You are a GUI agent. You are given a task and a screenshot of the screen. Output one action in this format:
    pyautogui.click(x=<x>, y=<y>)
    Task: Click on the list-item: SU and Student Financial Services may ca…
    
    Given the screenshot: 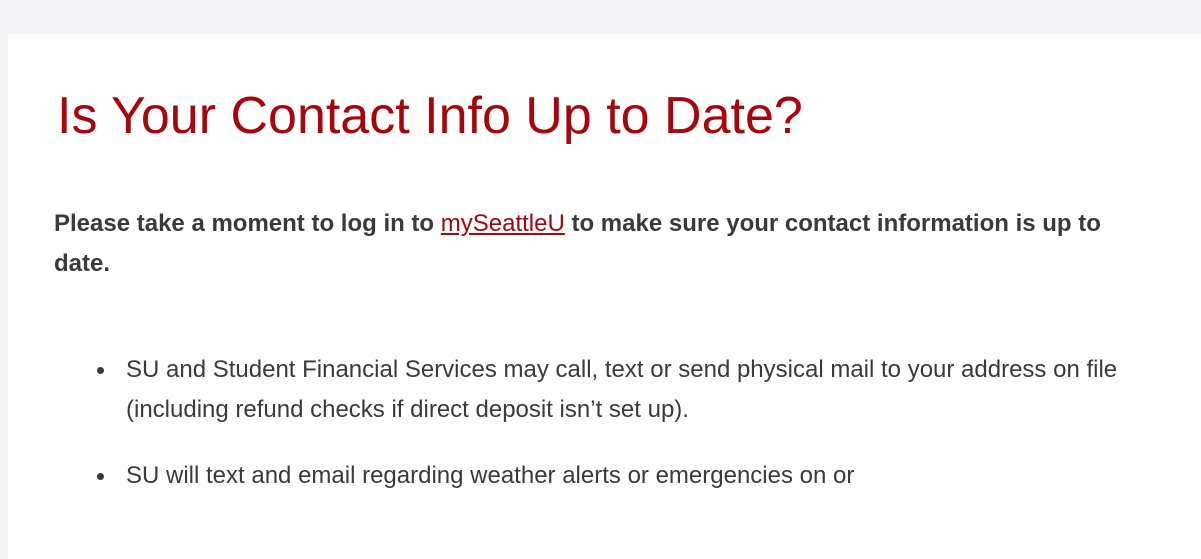 What is the action you would take?
    pyautogui.click(x=641, y=390)
    